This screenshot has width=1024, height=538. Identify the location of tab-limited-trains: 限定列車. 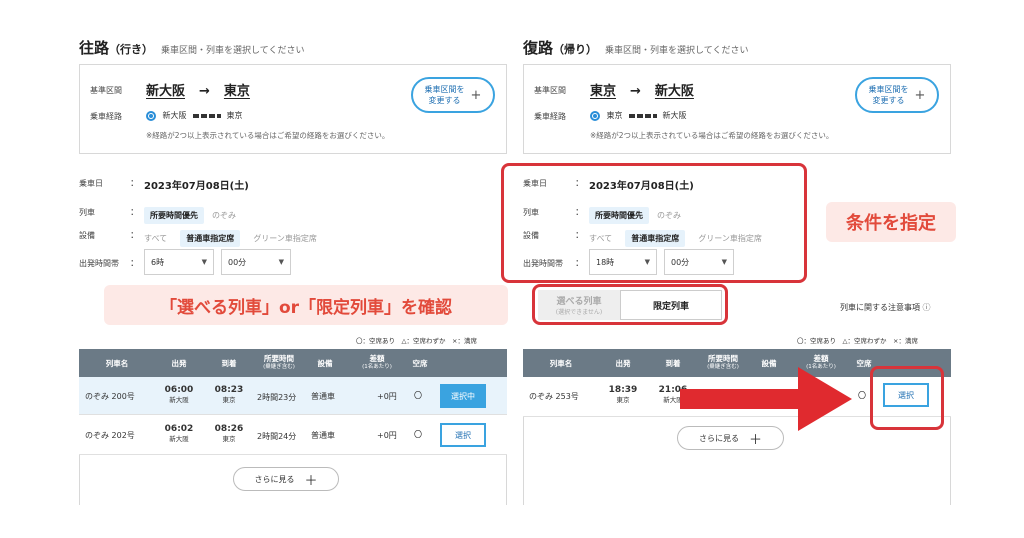
(671, 305).